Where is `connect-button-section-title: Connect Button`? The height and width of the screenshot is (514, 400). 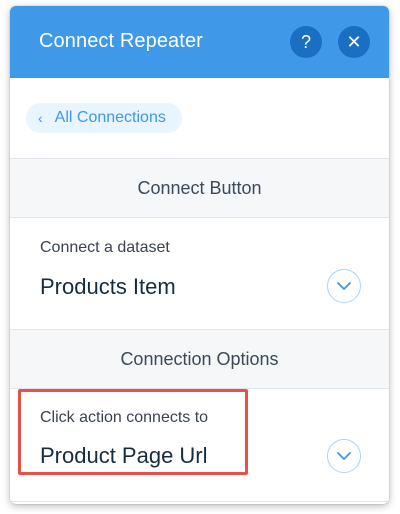
connect-button-section-title: Connect Button is located at coordinates (199, 188).